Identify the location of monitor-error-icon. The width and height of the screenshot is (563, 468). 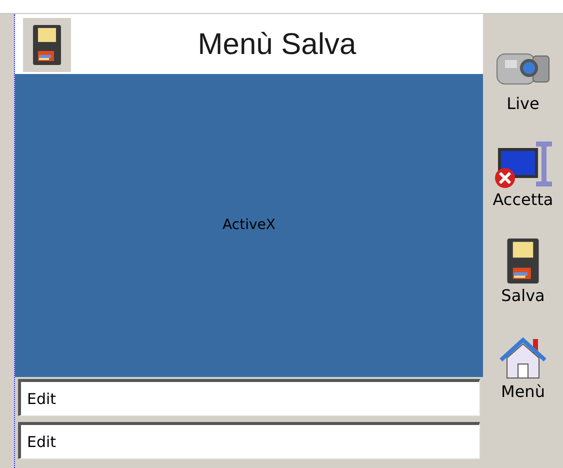
(523, 165).